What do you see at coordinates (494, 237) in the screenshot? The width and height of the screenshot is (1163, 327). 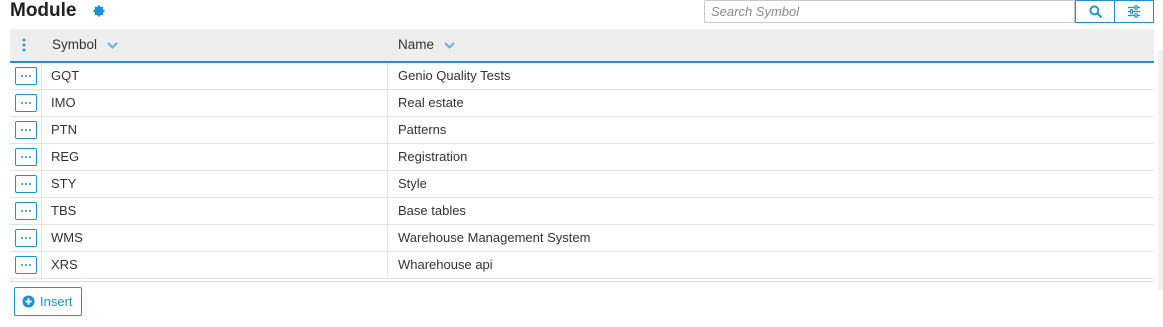 I see `name-cell: Warehouse Management System` at bounding box center [494, 237].